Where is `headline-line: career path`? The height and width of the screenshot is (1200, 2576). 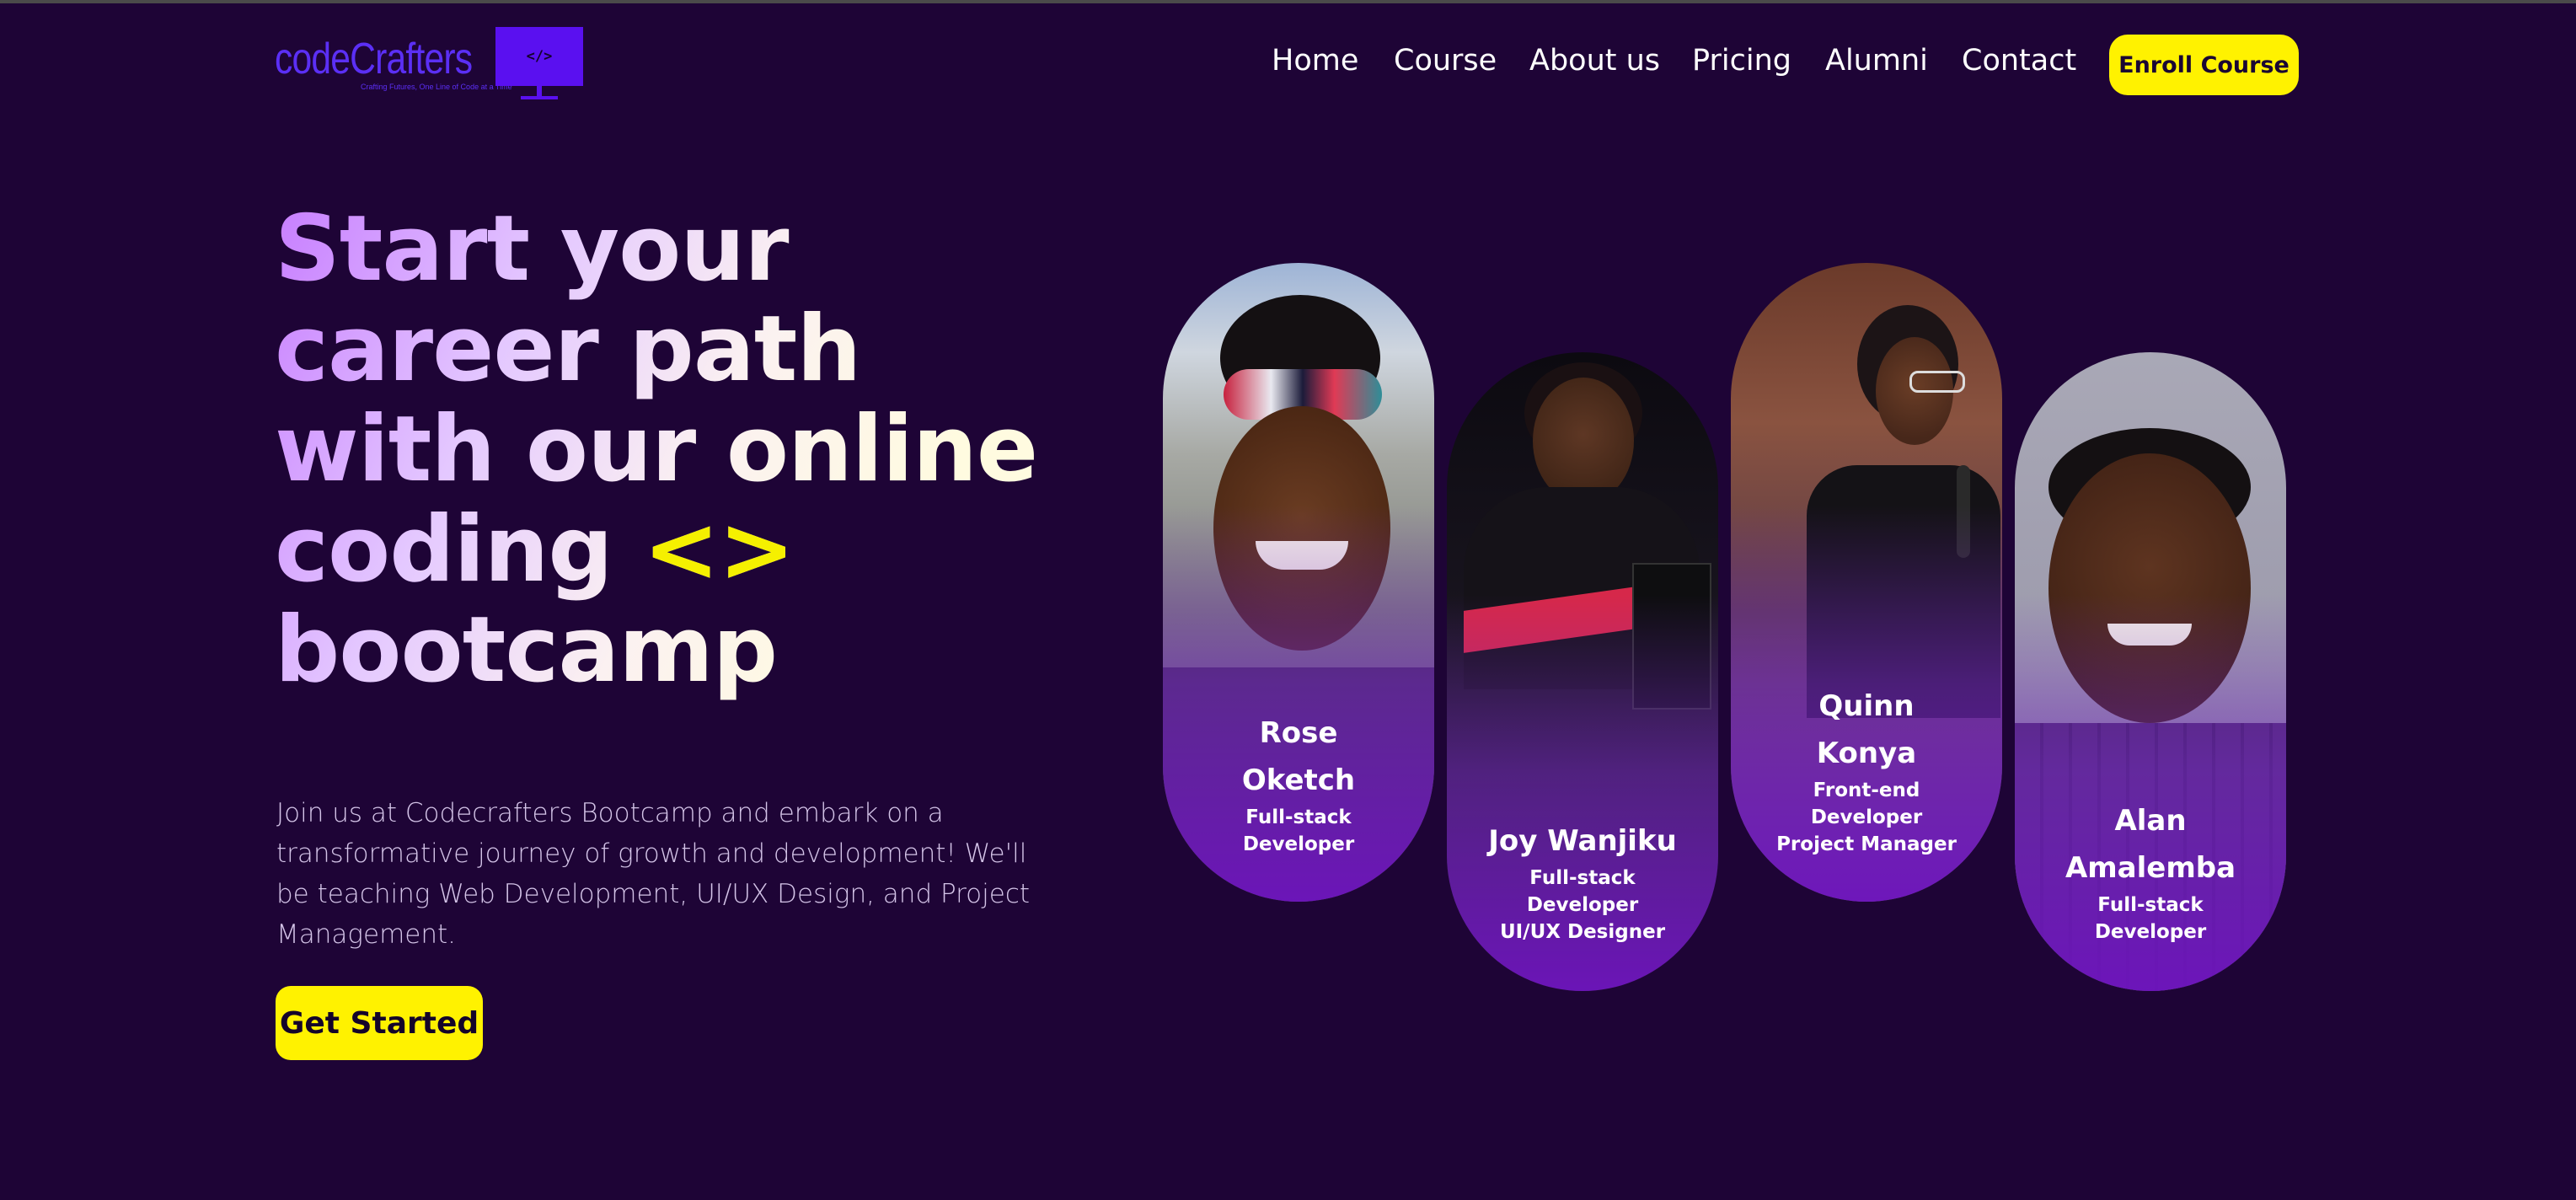
headline-line: career path is located at coordinates (568, 349).